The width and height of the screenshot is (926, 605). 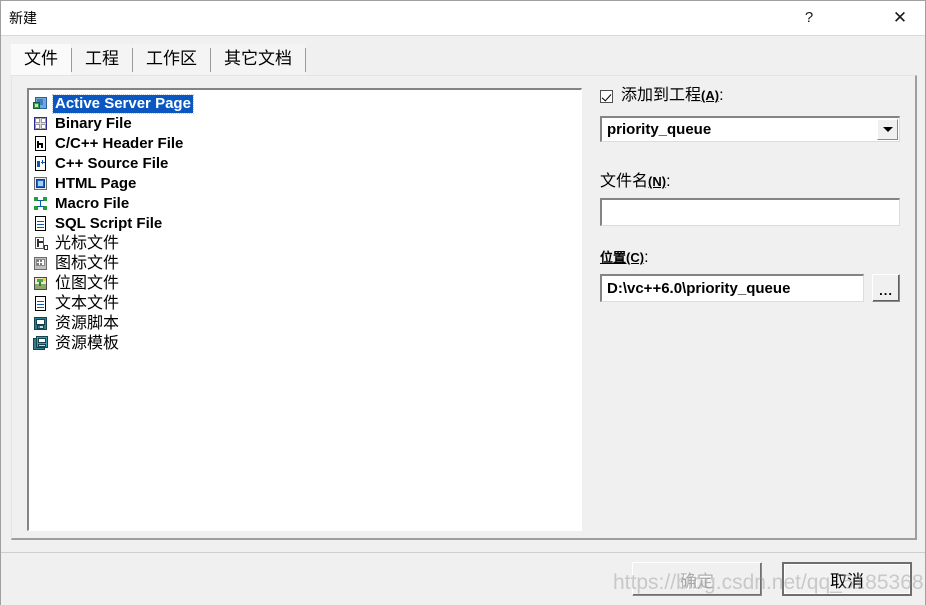 What do you see at coordinates (305, 244) in the screenshot?
I see `list-item: 光标文件` at bounding box center [305, 244].